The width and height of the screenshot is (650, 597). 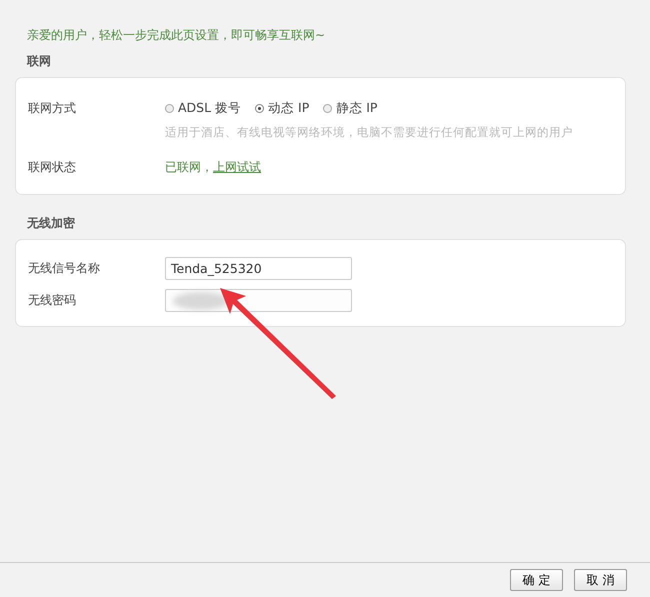 What do you see at coordinates (52, 108) in the screenshot?
I see `field-label: 联网方式` at bounding box center [52, 108].